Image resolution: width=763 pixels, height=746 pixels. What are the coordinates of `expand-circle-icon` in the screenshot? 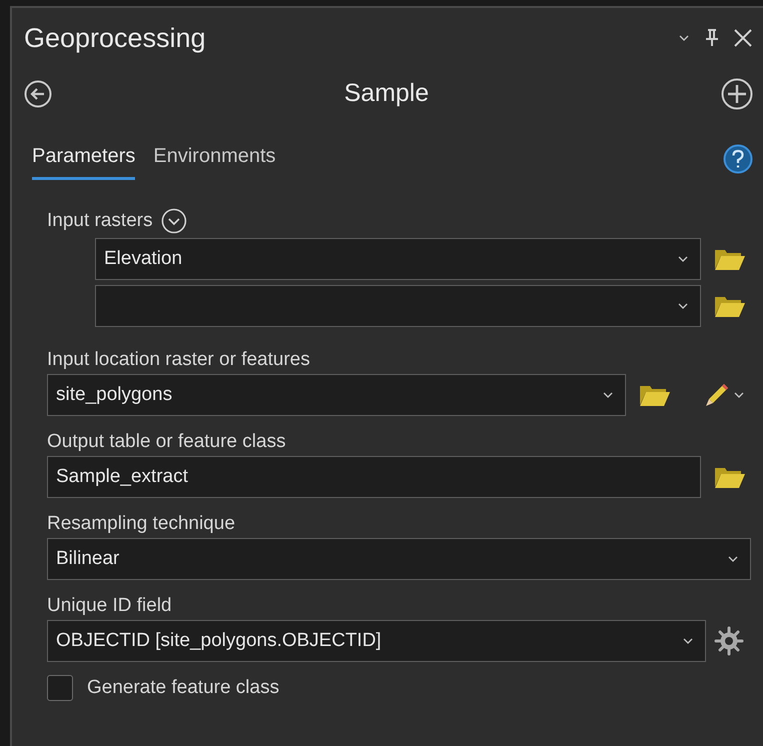 It's located at (173, 221).